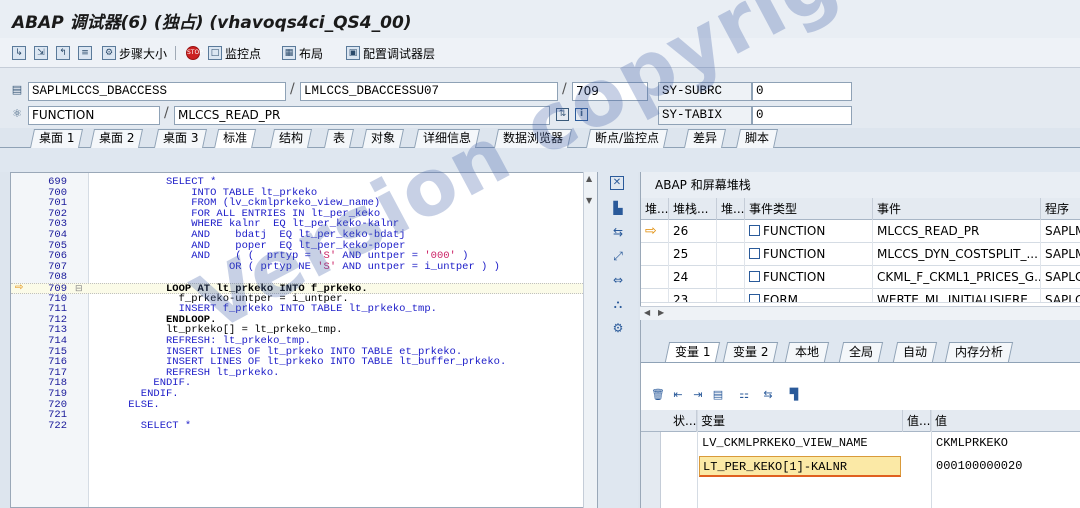 This screenshot has height=508, width=1080. I want to click on fullscreen-icon: ⤢, so click(618, 256).